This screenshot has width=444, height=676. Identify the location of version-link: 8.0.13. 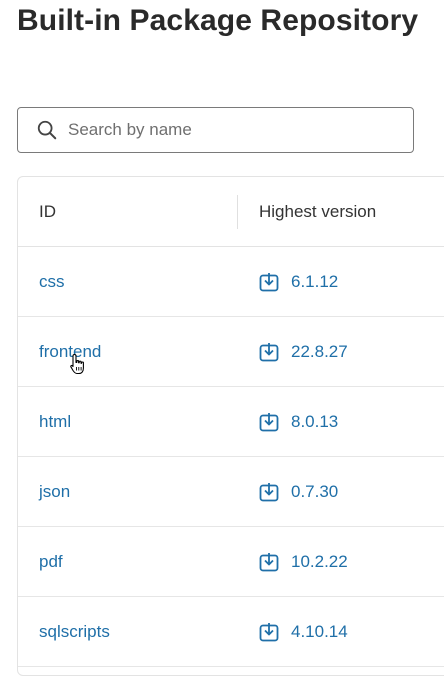
(314, 422).